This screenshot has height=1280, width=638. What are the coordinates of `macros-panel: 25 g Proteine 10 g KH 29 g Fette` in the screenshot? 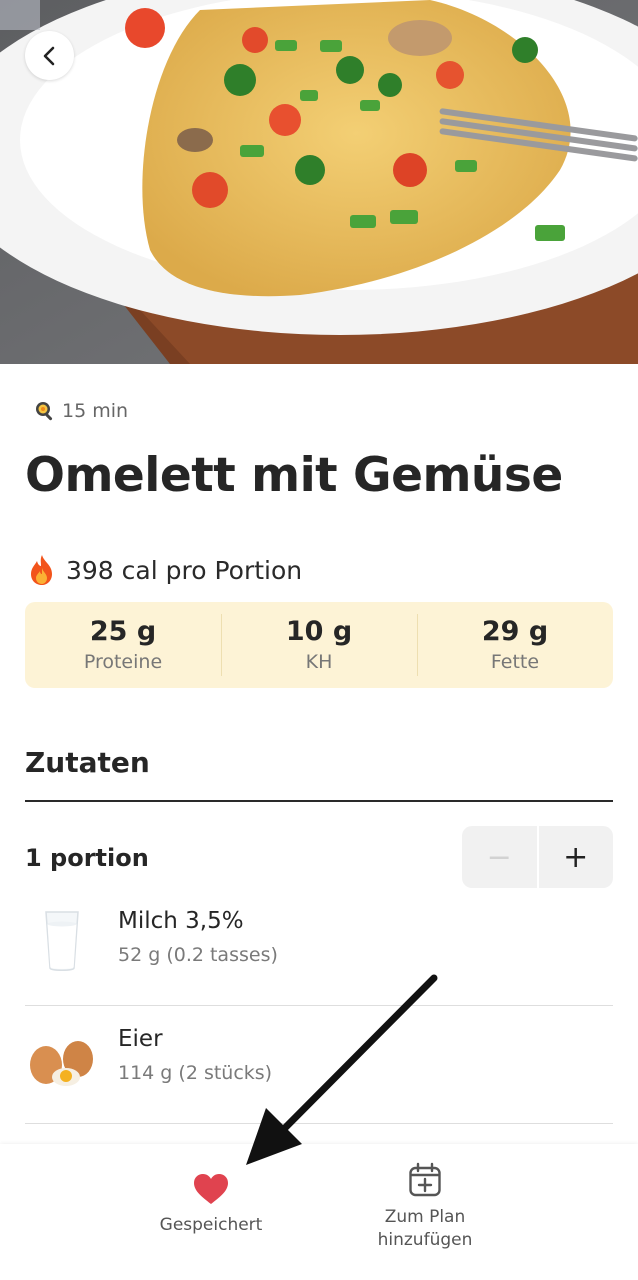 It's located at (319, 645).